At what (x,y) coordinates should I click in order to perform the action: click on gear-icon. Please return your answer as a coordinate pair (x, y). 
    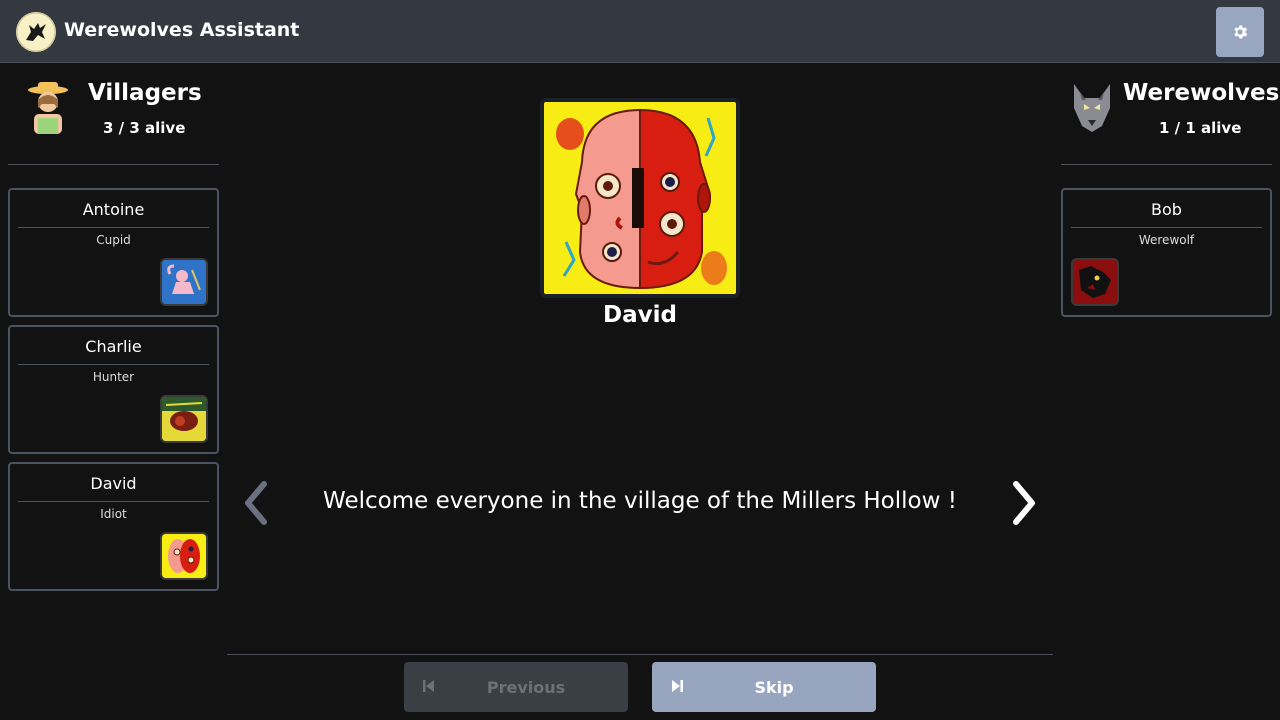
    Looking at the image, I should click on (1241, 32).